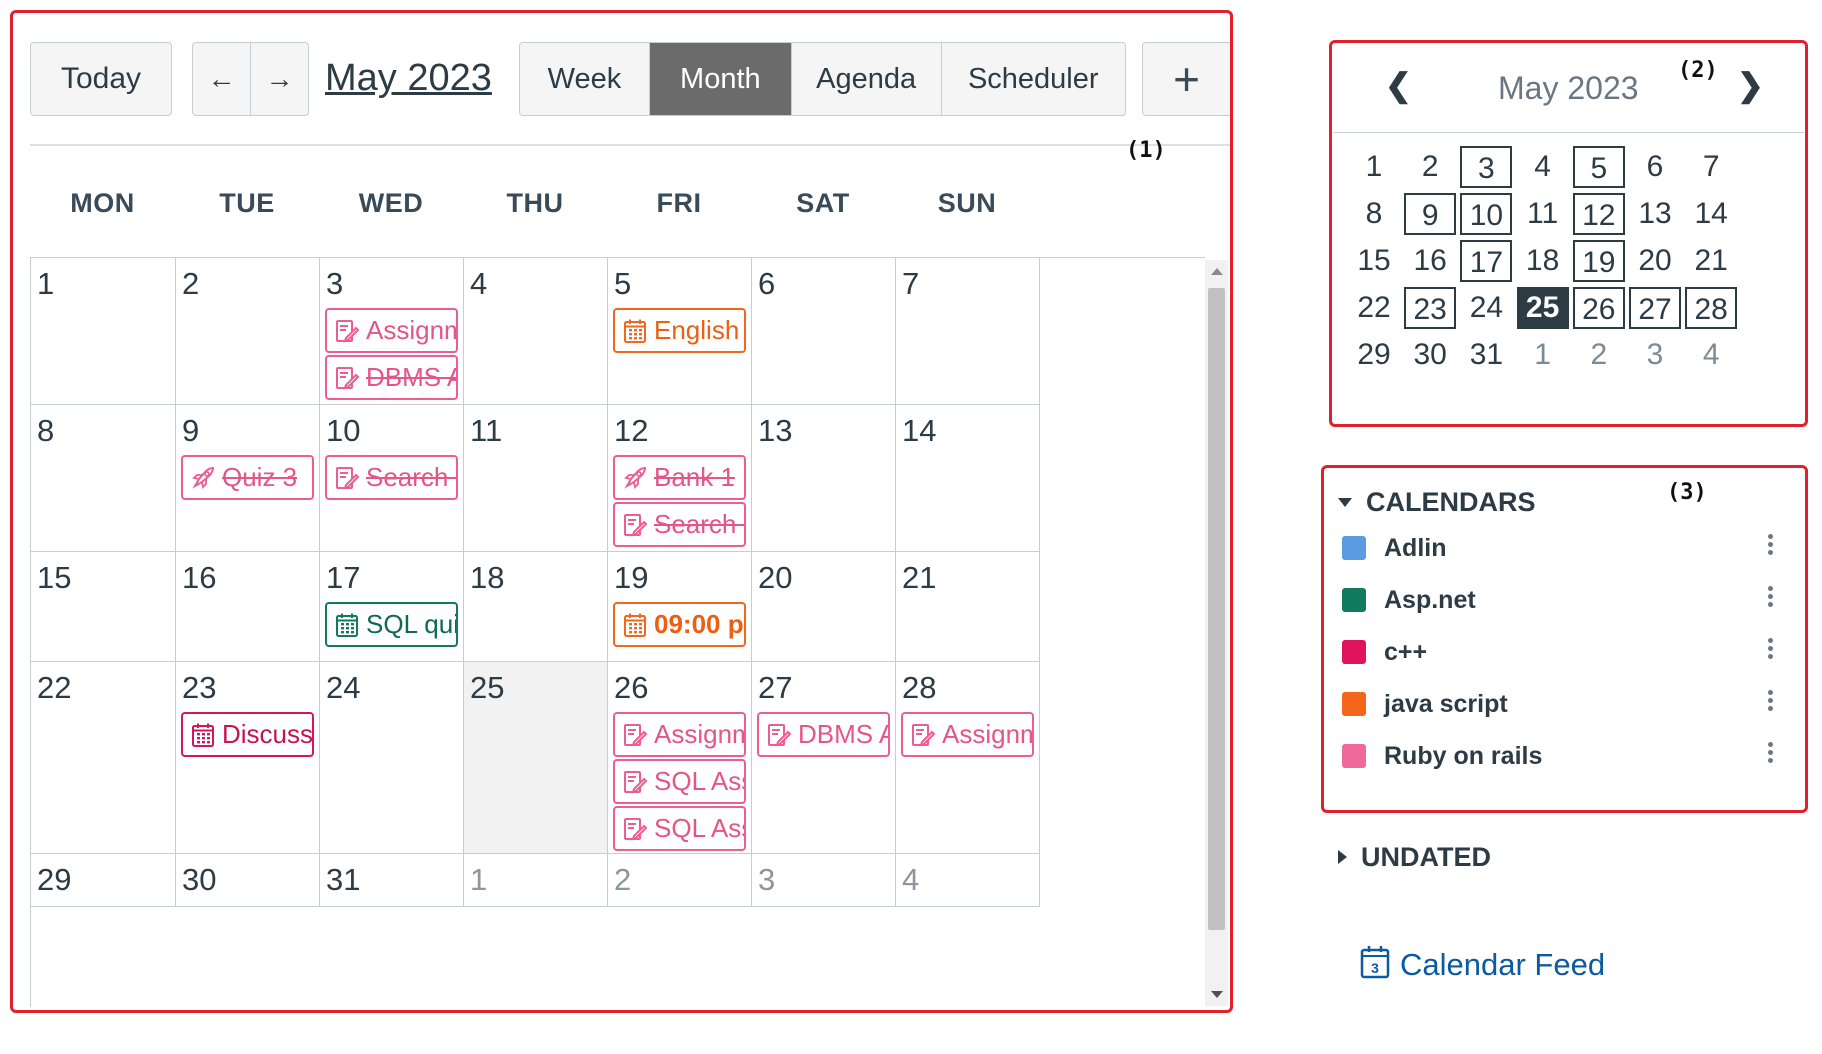 The height and width of the screenshot is (1054, 1822). Describe the element at coordinates (1598, 167) in the screenshot. I see `mini-day: 5` at that location.